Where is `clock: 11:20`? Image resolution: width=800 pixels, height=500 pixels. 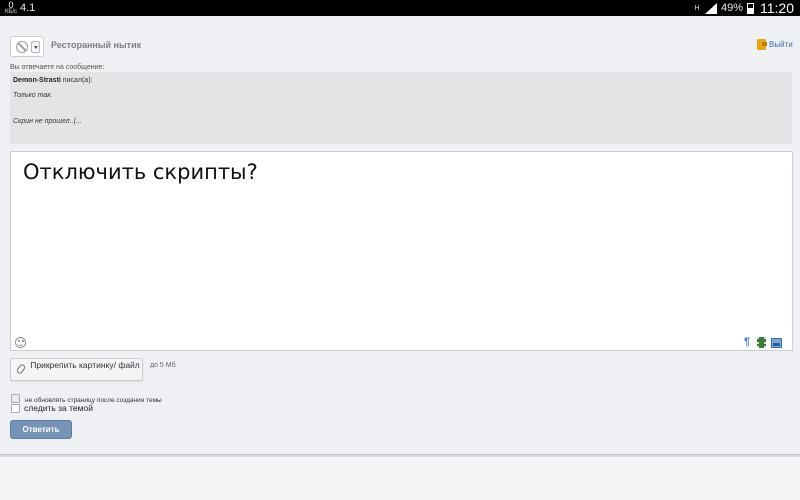
clock: 11:20 is located at coordinates (777, 8).